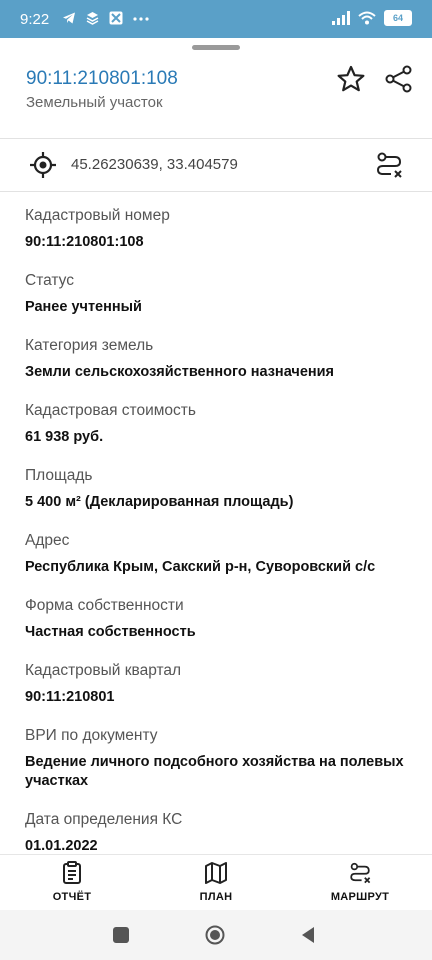 The image size is (432, 960). What do you see at coordinates (220, 294) in the screenshot?
I see `field-status: Статус Ранее учтенный` at bounding box center [220, 294].